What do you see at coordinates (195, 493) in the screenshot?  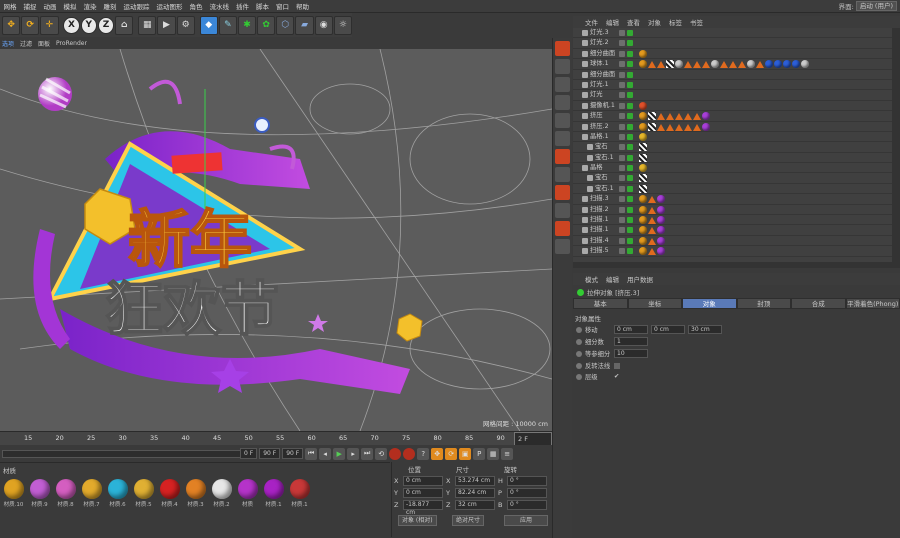 I see `material-item: 材质.3` at bounding box center [195, 493].